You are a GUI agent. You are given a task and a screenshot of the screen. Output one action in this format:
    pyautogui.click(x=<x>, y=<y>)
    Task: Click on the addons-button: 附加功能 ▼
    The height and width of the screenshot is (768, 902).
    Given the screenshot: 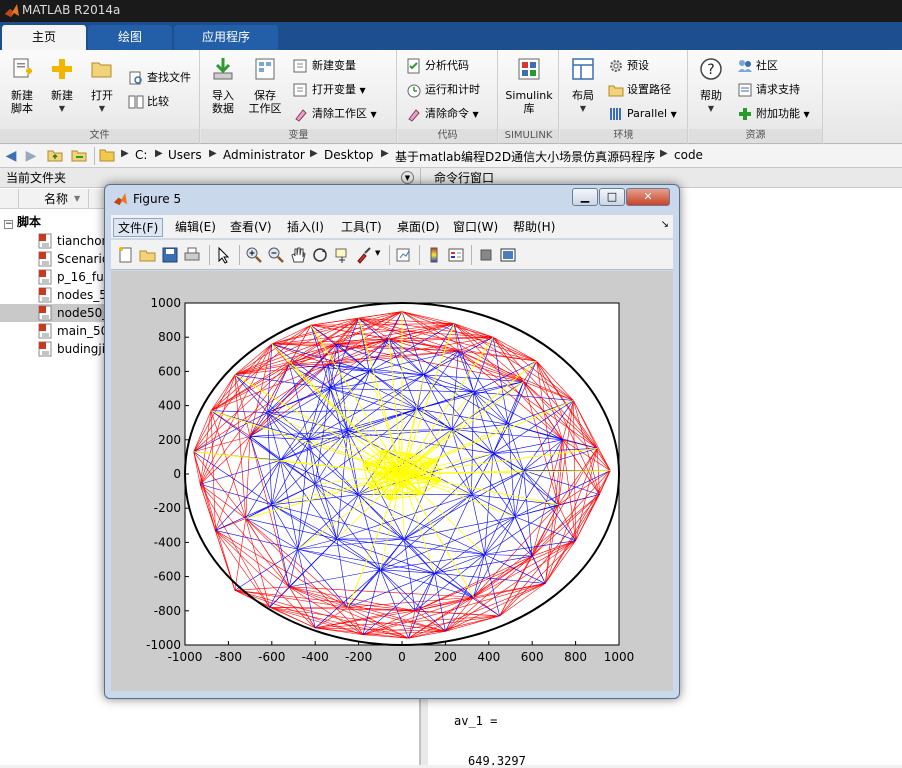 What is the action you would take?
    pyautogui.click(x=773, y=114)
    